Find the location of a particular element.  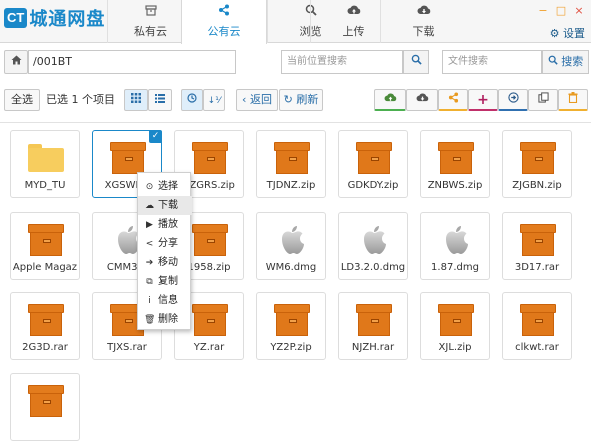

logo-text: 城通网盘 is located at coordinates (67, 19).